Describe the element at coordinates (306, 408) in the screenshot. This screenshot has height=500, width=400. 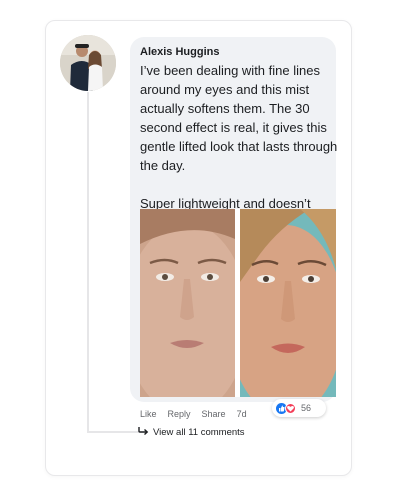
I see `reaction-count: 56` at that location.